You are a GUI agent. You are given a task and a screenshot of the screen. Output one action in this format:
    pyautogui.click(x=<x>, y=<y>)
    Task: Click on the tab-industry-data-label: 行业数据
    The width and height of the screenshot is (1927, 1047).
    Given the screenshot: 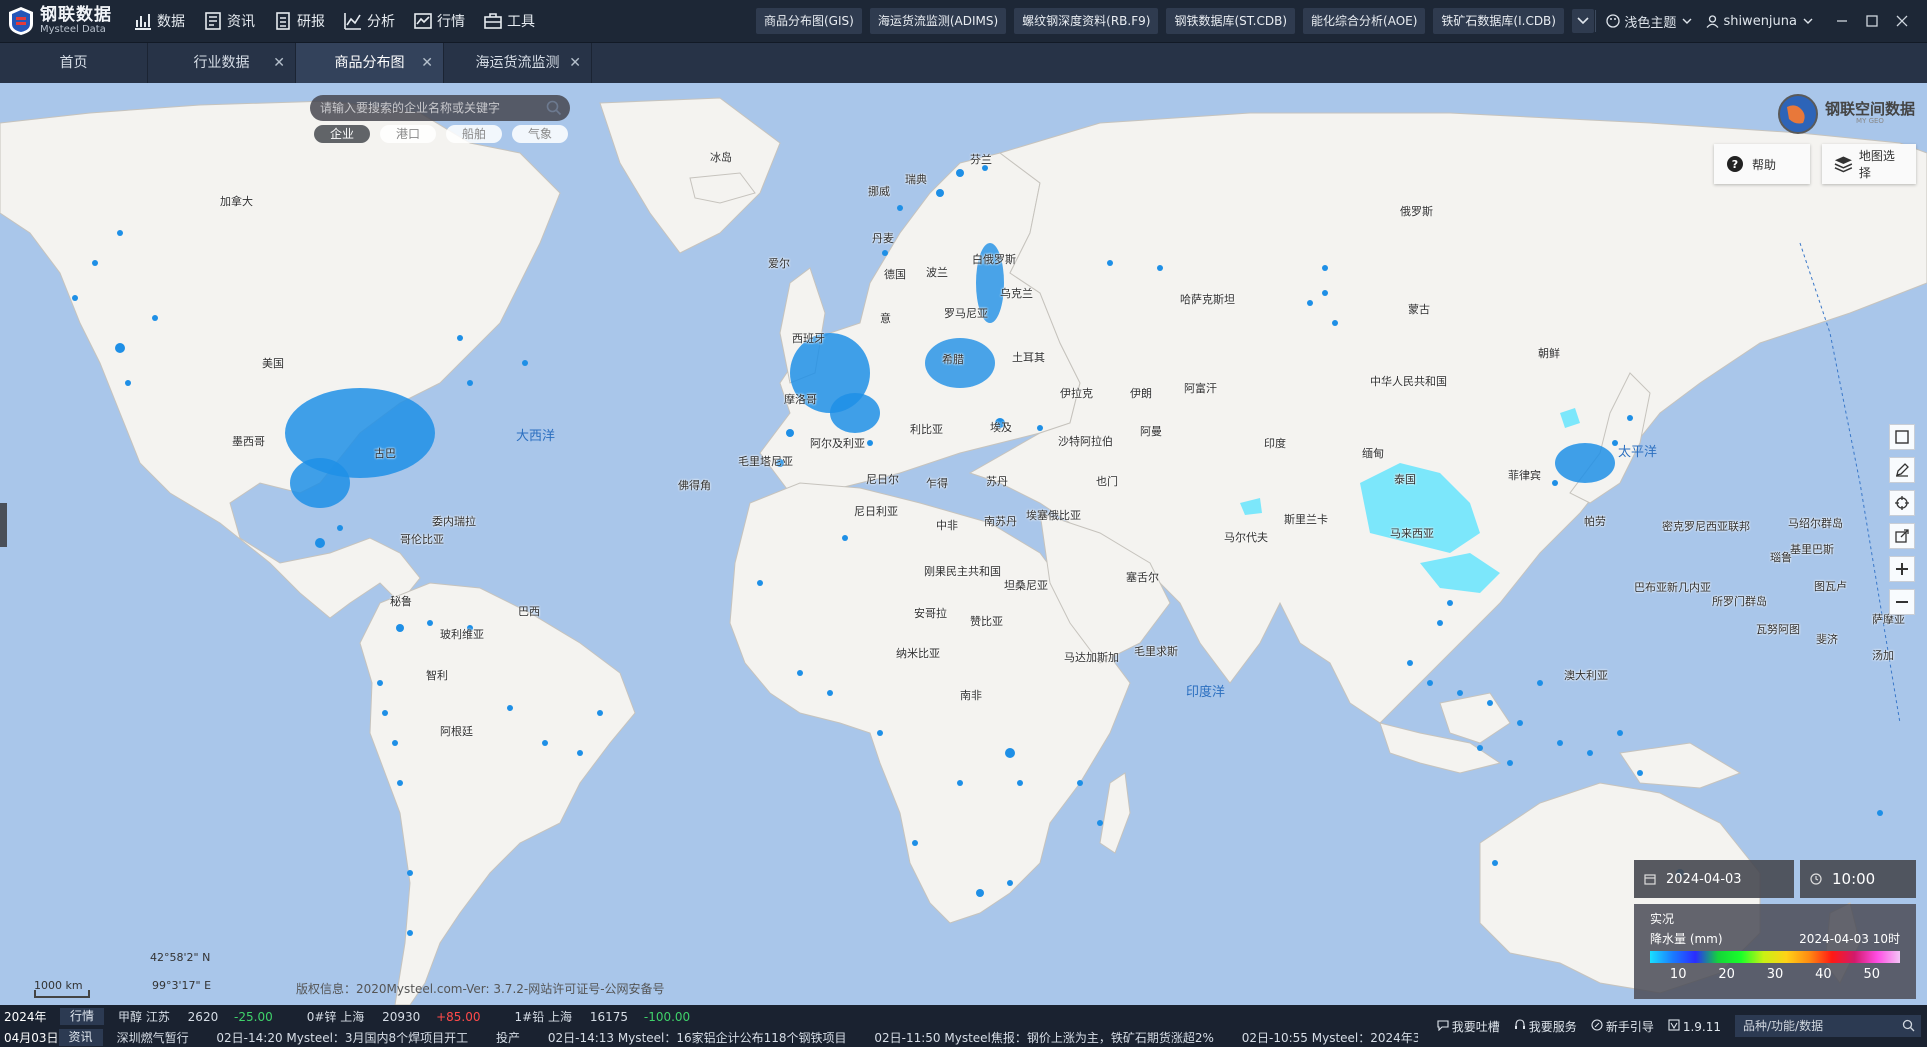 What is the action you would take?
    pyautogui.click(x=221, y=63)
    